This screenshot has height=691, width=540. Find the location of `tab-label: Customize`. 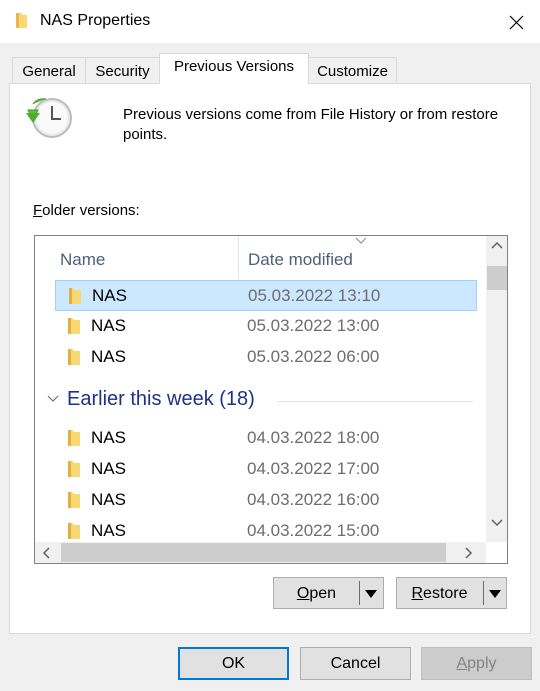

tab-label: Customize is located at coordinates (352, 71).